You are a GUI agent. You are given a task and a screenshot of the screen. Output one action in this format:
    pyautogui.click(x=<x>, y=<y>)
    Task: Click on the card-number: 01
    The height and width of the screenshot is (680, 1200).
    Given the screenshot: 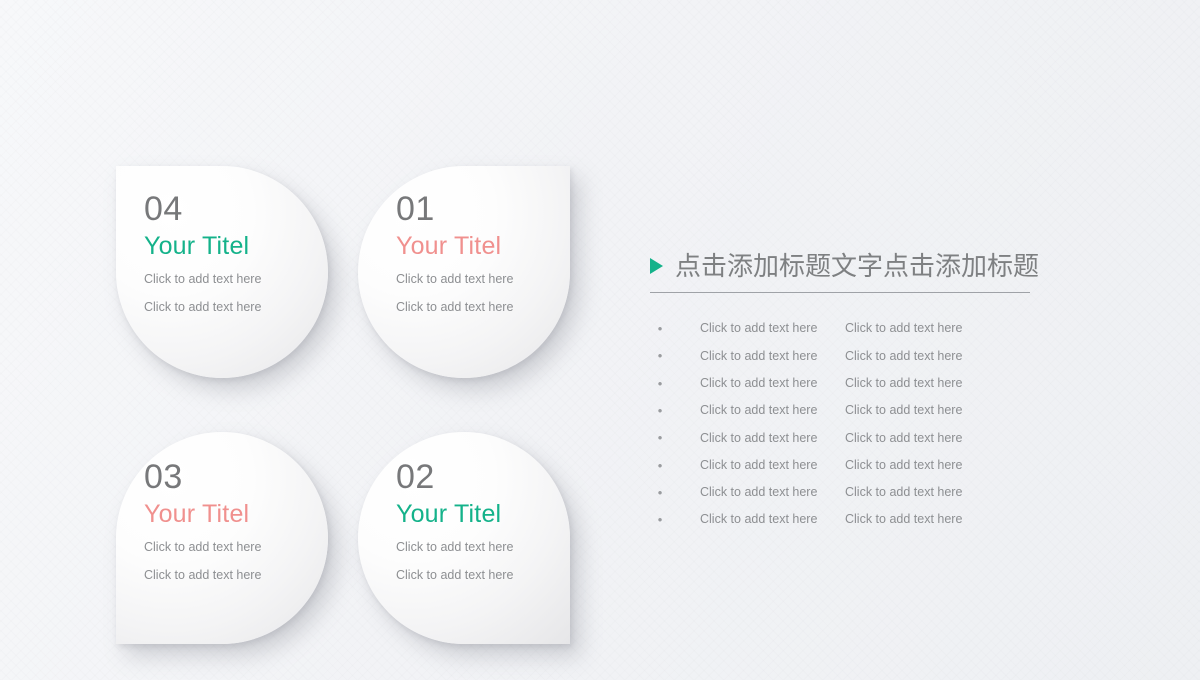 What is the action you would take?
    pyautogui.click(x=415, y=209)
    